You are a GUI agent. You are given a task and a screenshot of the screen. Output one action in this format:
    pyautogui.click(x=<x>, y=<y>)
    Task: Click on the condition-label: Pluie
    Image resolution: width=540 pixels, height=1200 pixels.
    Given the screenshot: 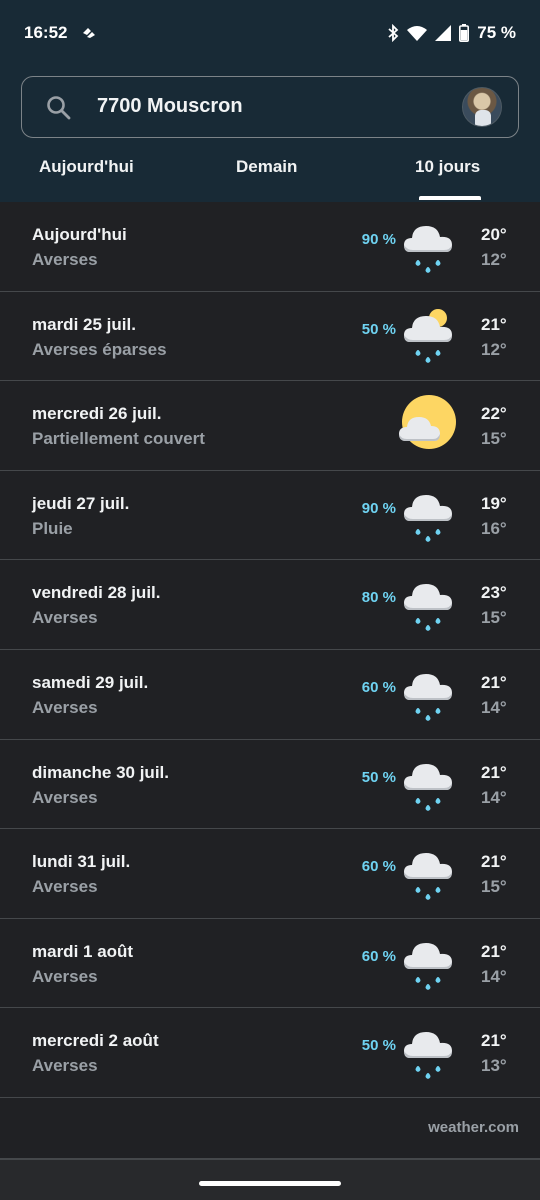 What is the action you would take?
    pyautogui.click(x=52, y=528)
    